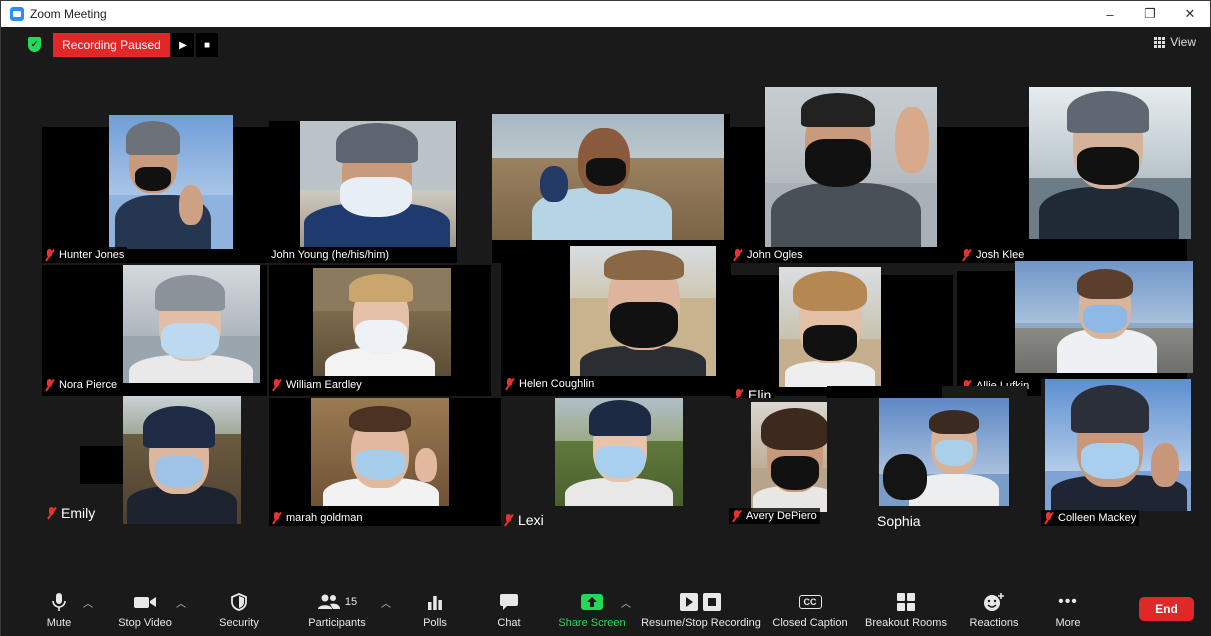  What do you see at coordinates (317, 518) in the screenshot?
I see `participant-name-tag: marah goldman` at bounding box center [317, 518].